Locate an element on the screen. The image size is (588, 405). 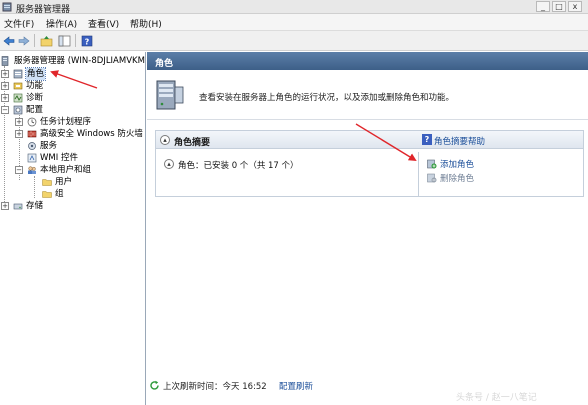
tree-label: 配置 is located at coordinates (35, 110).